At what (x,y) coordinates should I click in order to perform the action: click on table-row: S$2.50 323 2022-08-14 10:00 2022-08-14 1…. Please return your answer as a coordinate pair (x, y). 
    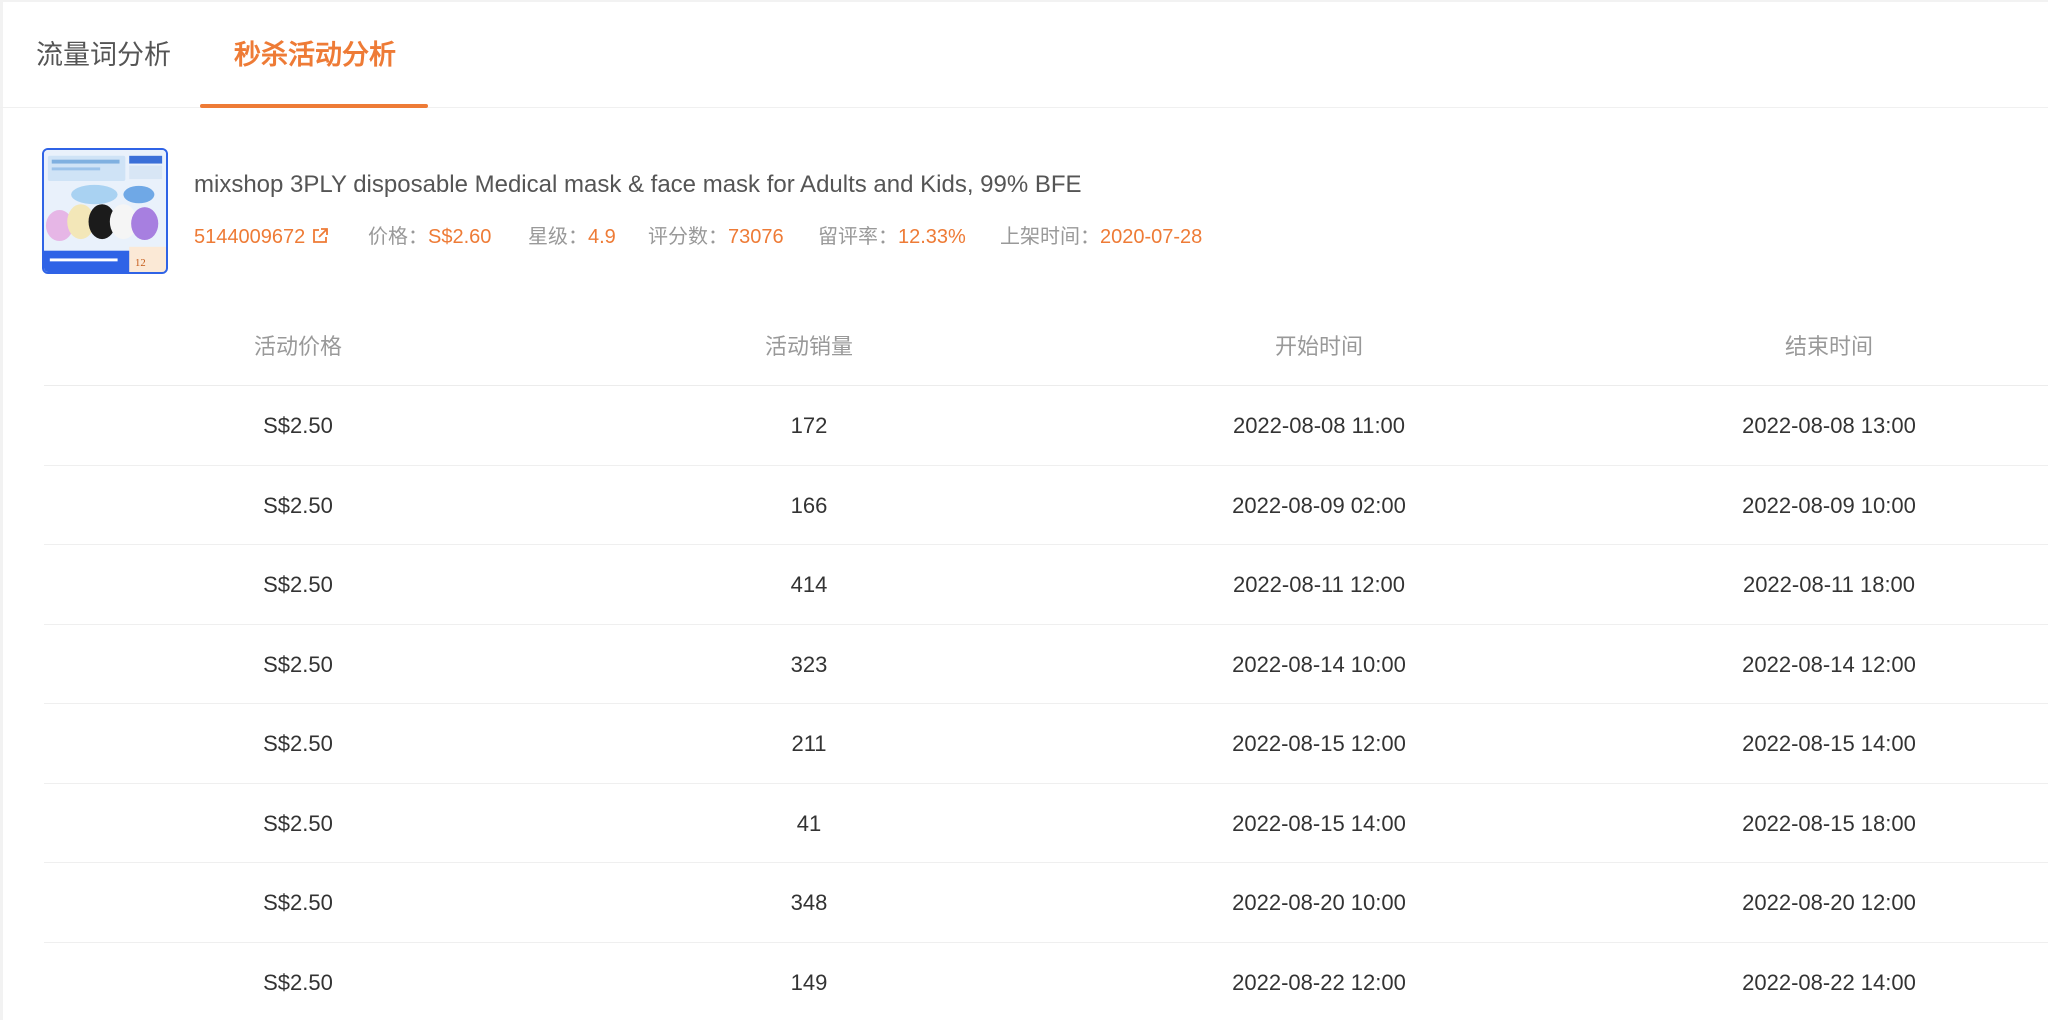
    Looking at the image, I should click on (1046, 664).